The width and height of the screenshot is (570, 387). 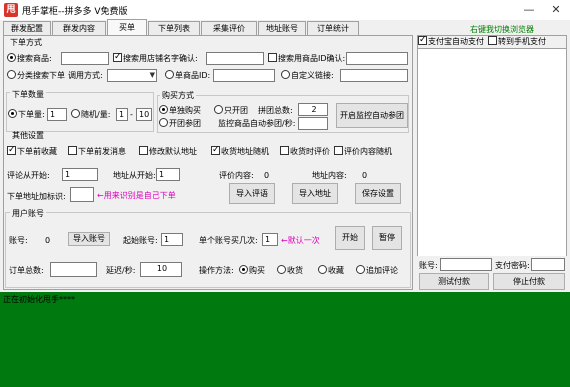 I want to click on minimize-button: —, so click(x=529, y=10).